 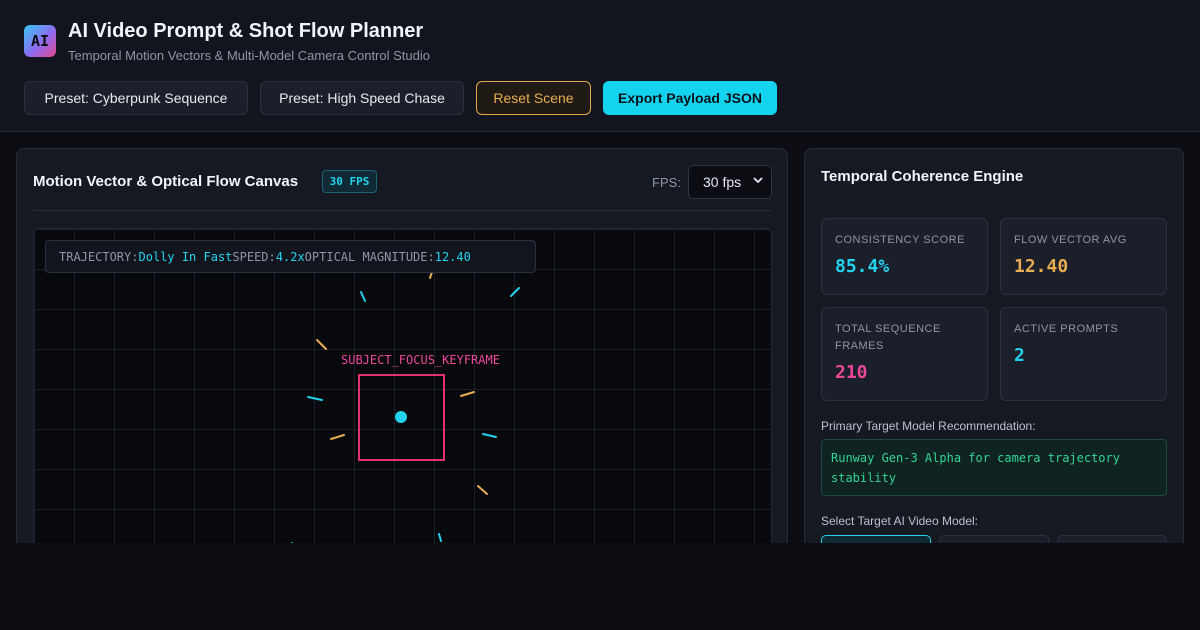 I want to click on stat-label: FLOW VECTOR AVG, so click(x=1070, y=240).